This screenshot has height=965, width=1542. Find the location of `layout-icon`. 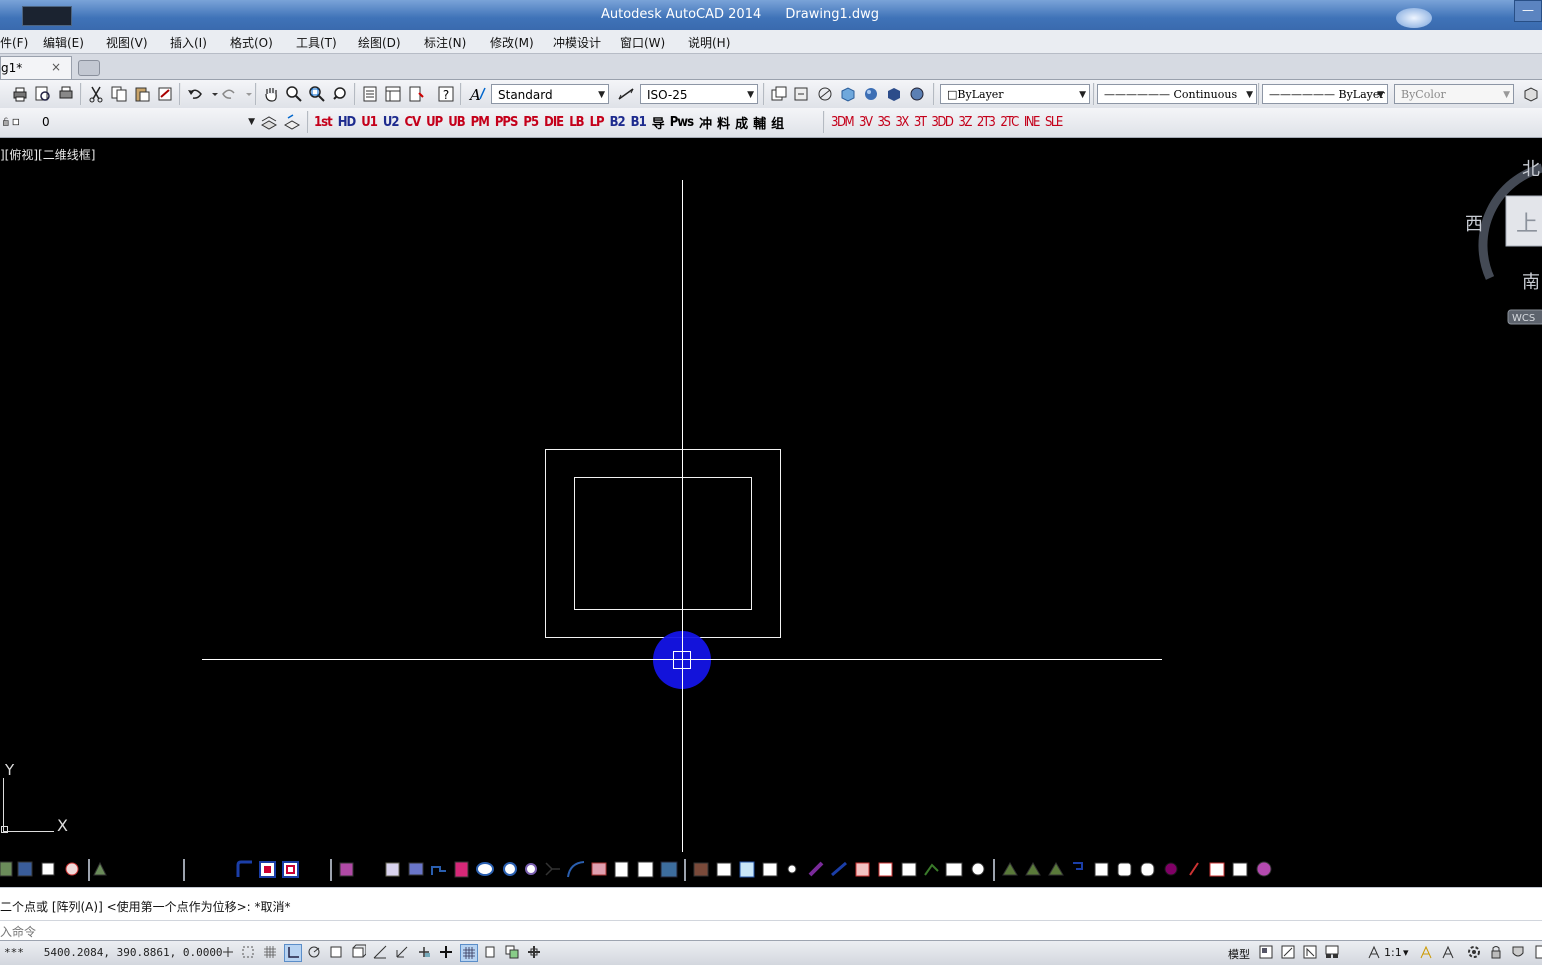

layout-icon is located at coordinates (1310, 952).